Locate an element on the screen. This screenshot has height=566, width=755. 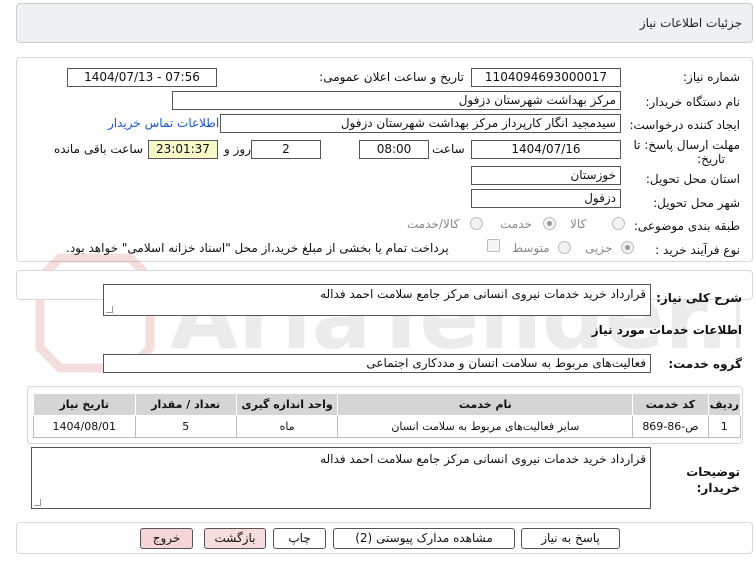
creator-label: ایجاد کننده درخواست: is located at coordinates (684, 125).